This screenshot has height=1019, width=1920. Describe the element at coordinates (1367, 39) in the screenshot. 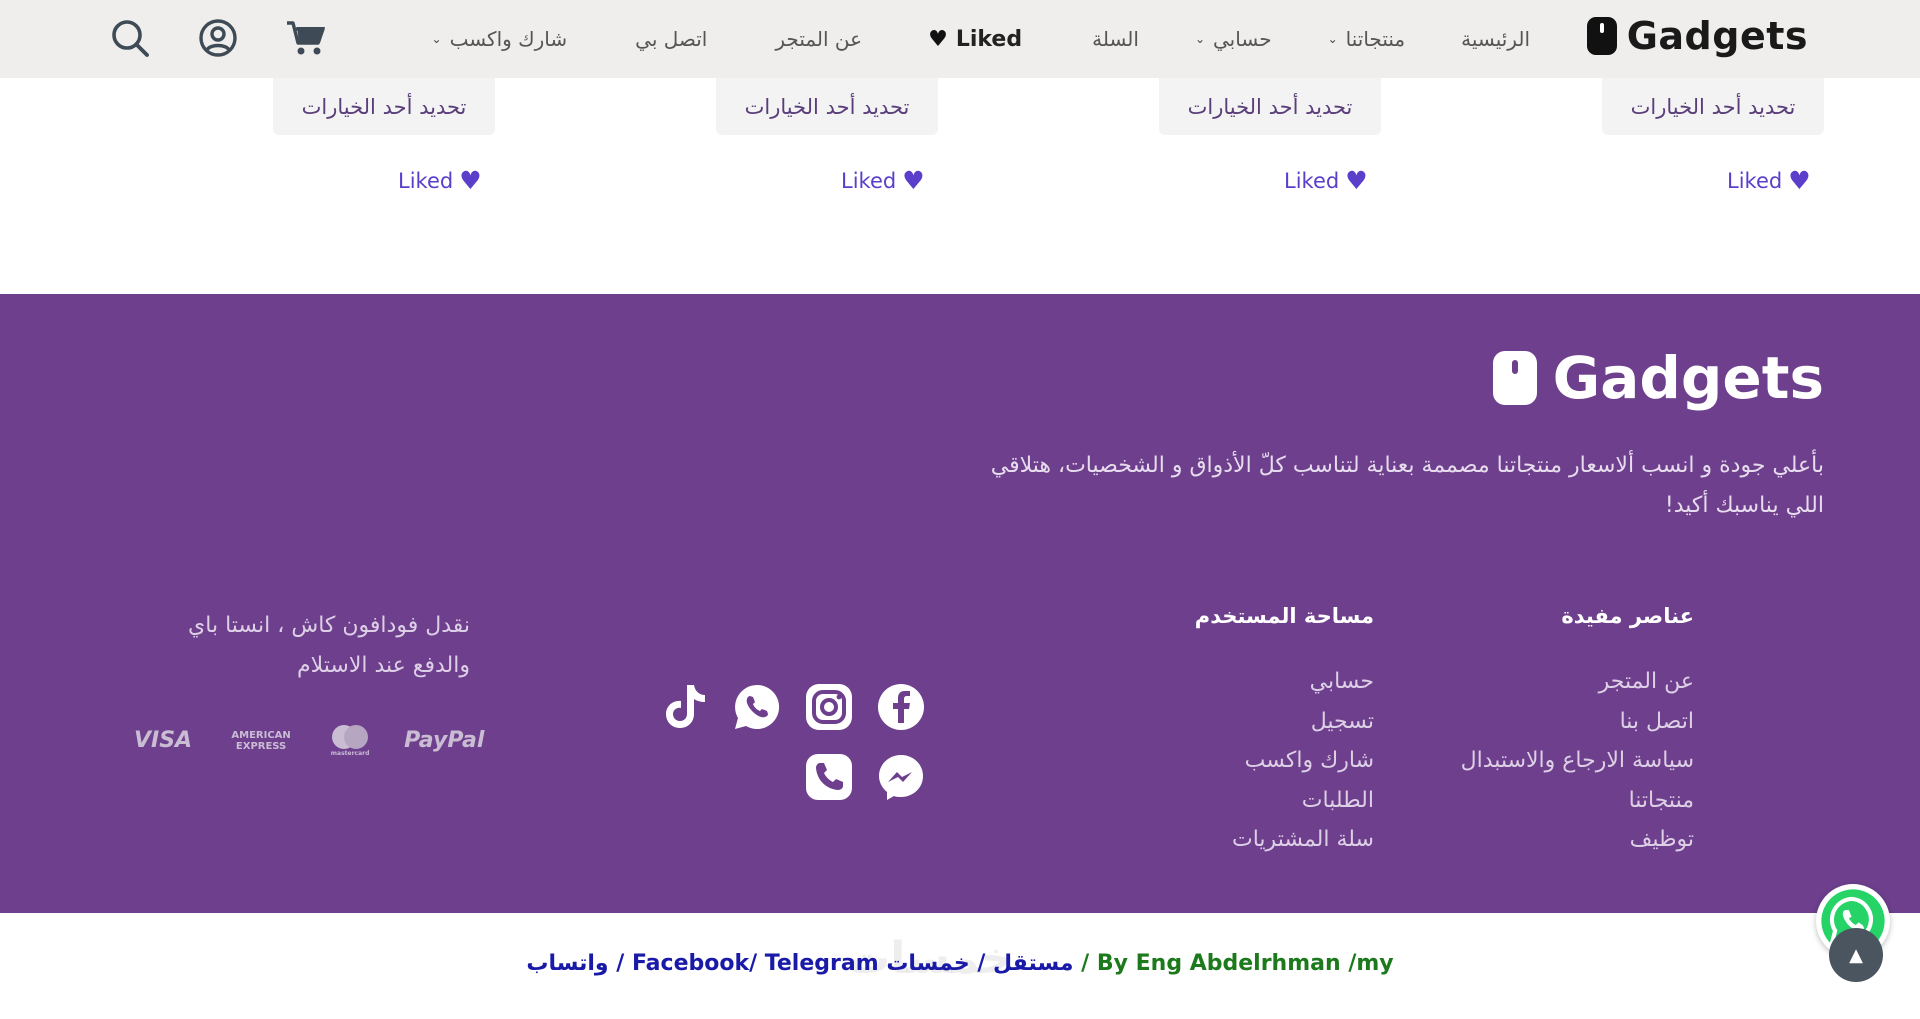

I see `nav-products: منتجاتنا ⌄` at that location.